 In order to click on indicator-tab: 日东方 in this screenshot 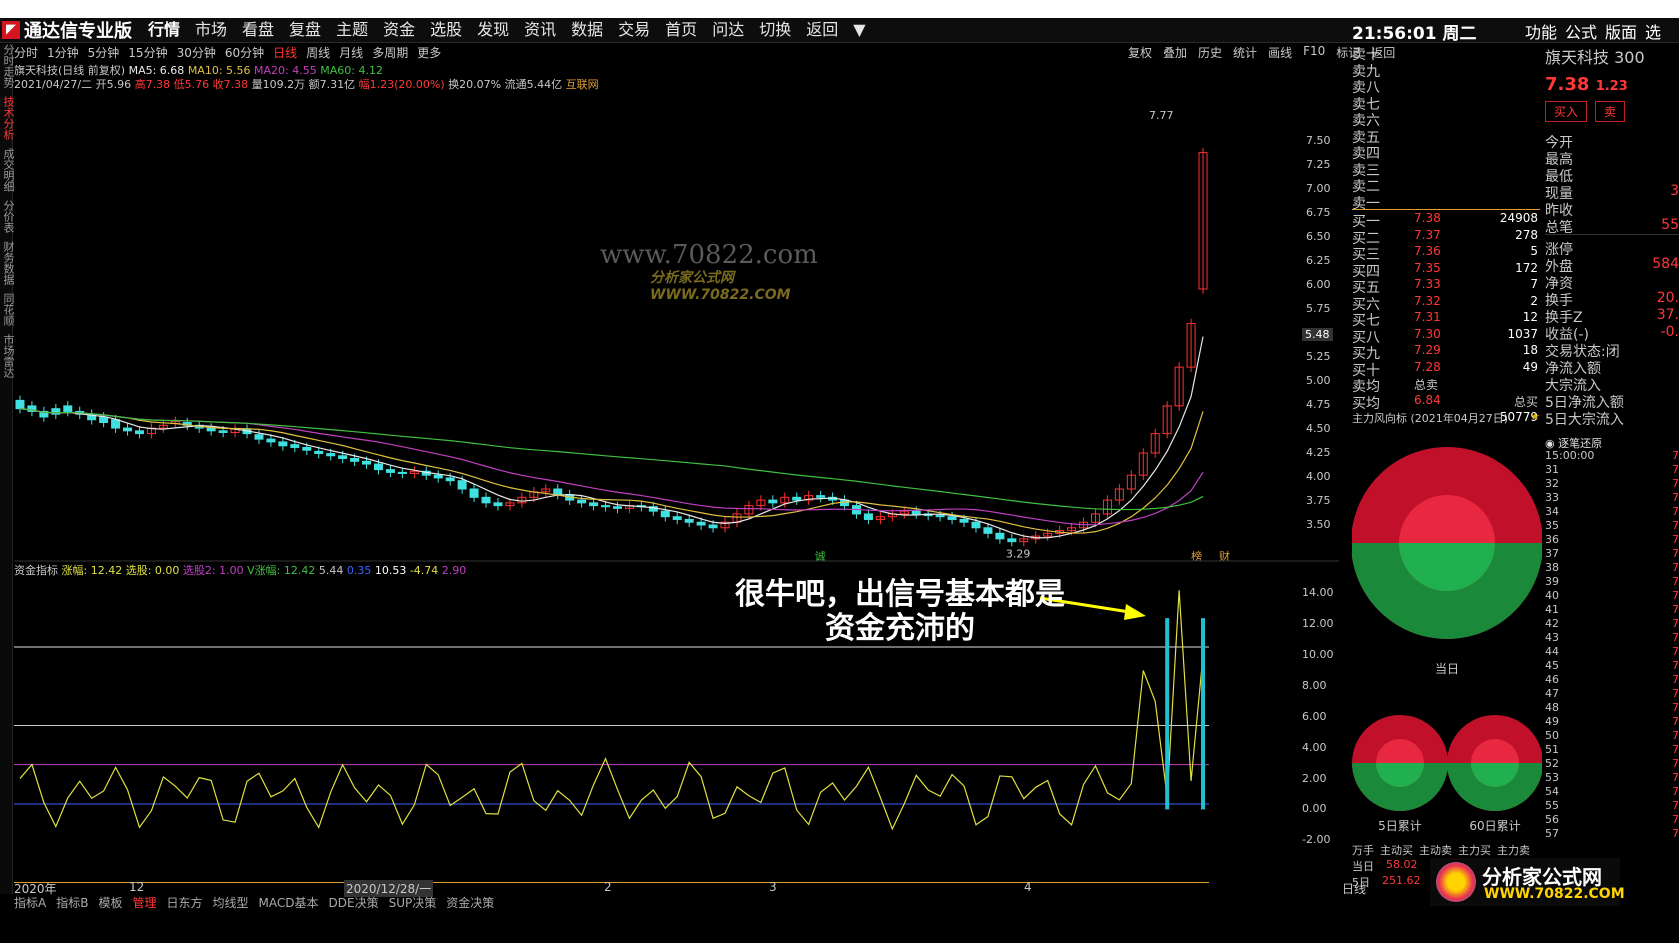, I will do `click(184, 902)`.